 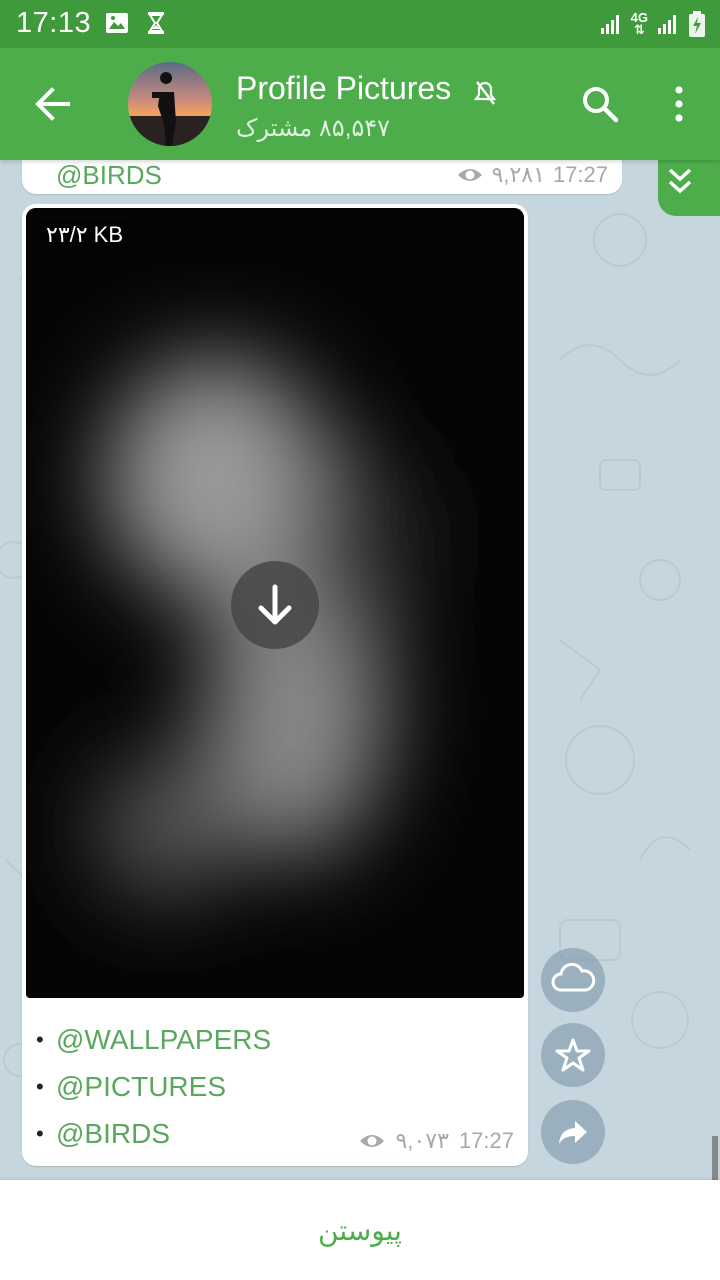 I want to click on channel-avatar, so click(x=170, y=104).